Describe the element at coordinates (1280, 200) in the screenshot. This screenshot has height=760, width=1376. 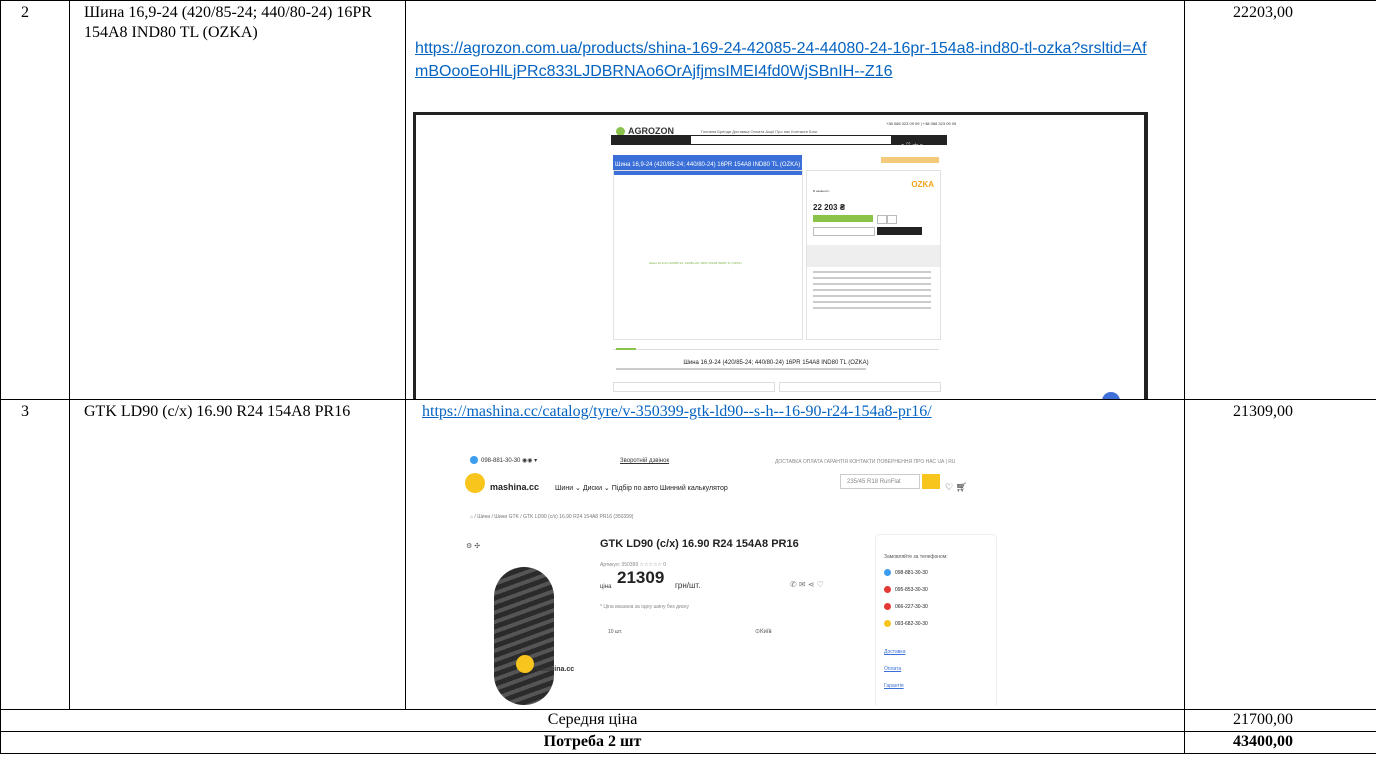
I see `price-value: 22203,00` at that location.